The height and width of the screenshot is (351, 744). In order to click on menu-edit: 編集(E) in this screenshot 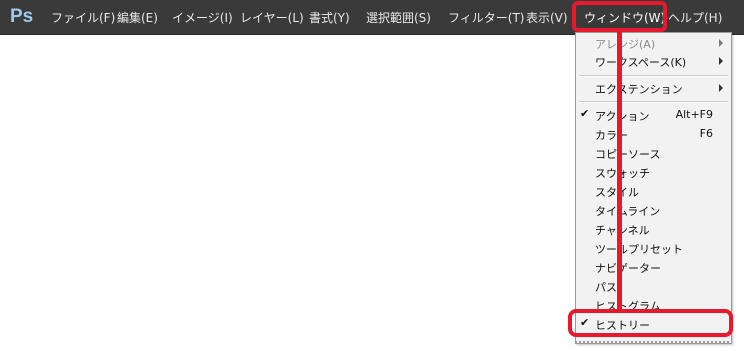, I will do `click(137, 17)`.